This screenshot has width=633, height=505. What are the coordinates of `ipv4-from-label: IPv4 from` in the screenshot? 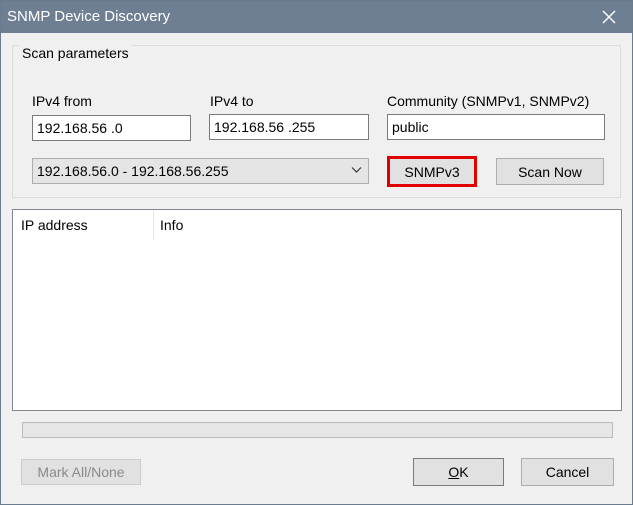 It's located at (62, 101).